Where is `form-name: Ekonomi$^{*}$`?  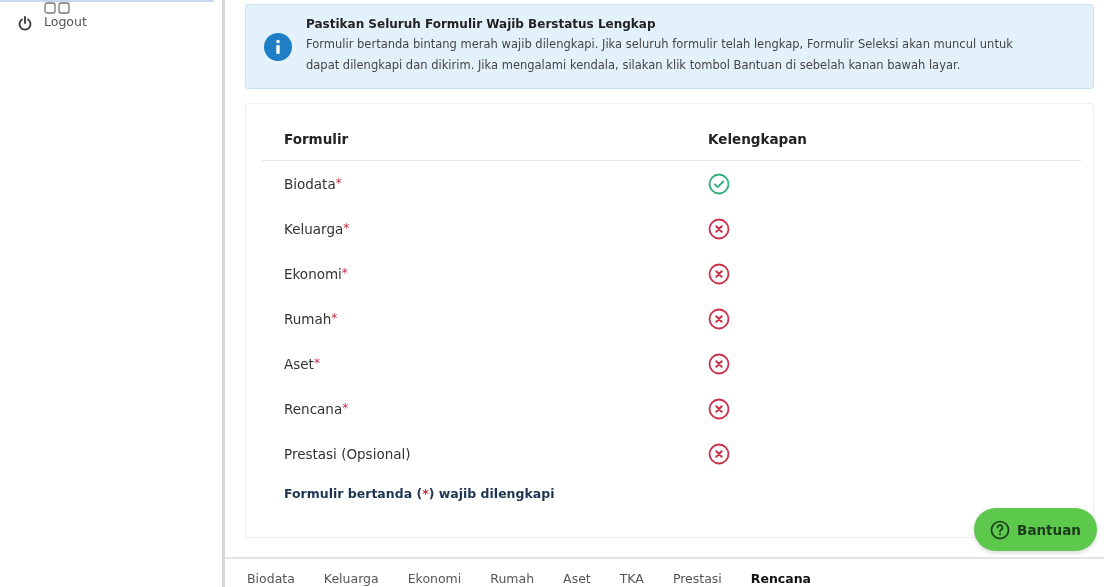 form-name: Ekonomi$^{*}$ is located at coordinates (316, 273).